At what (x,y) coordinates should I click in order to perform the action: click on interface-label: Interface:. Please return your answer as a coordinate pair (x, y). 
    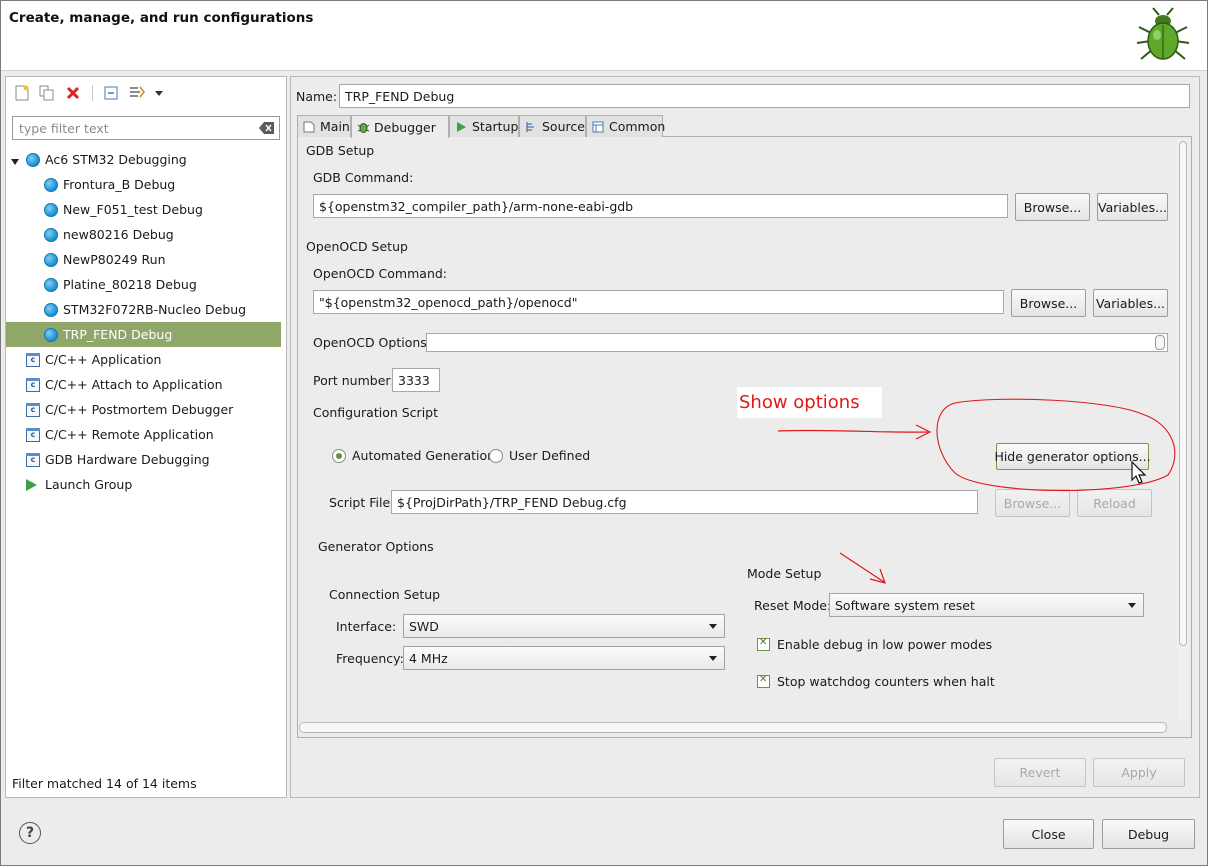
    Looking at the image, I should click on (366, 626).